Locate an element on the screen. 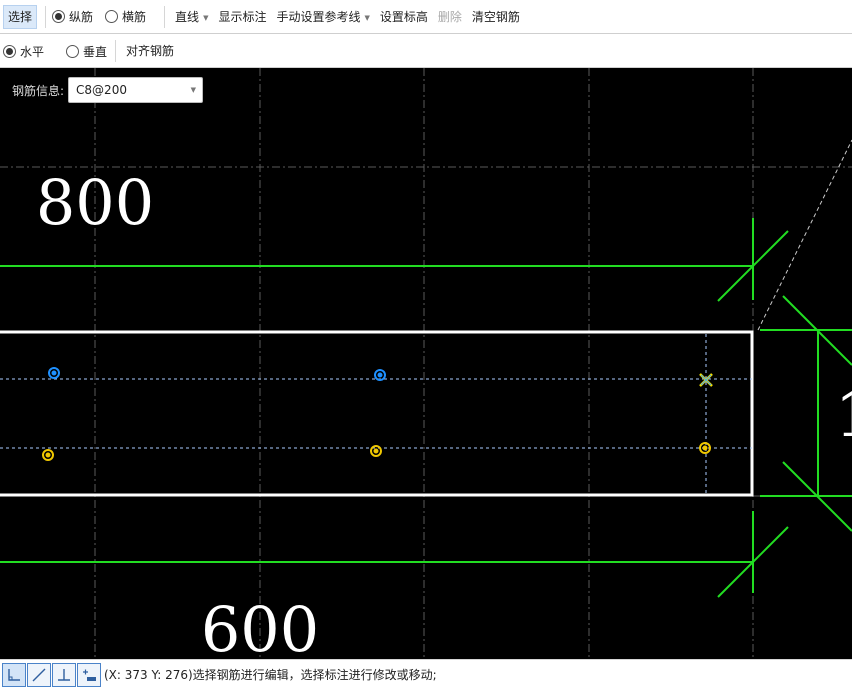  rebar-row-top is located at coordinates (217, 374).